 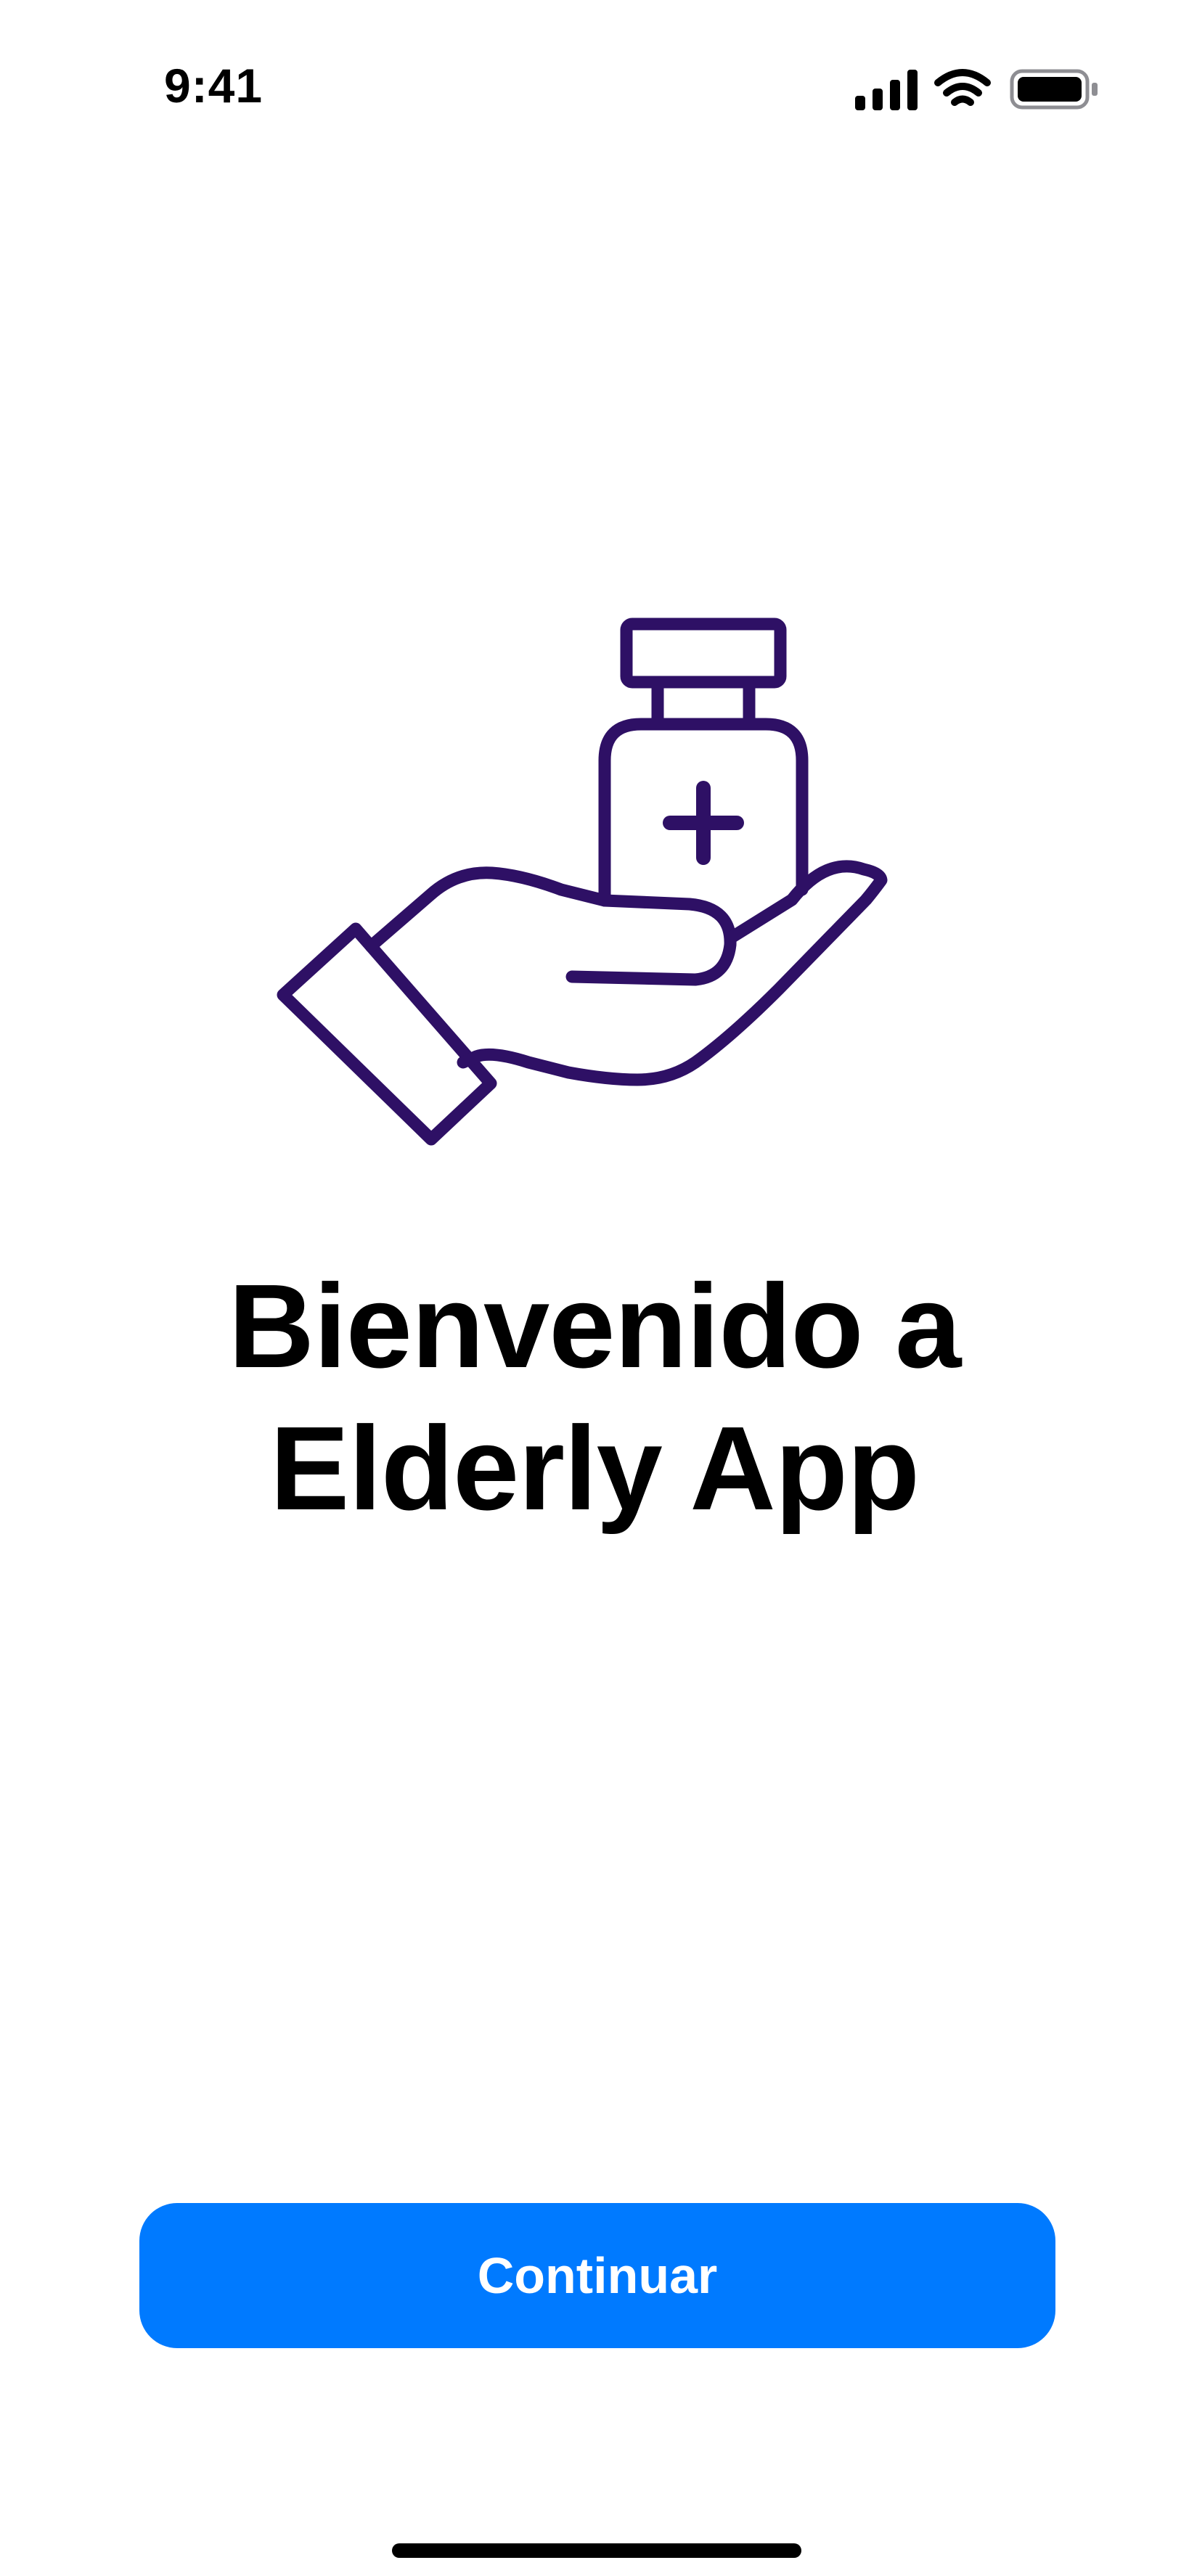 What do you see at coordinates (594, 87) in the screenshot?
I see `status-bar: 9:41` at bounding box center [594, 87].